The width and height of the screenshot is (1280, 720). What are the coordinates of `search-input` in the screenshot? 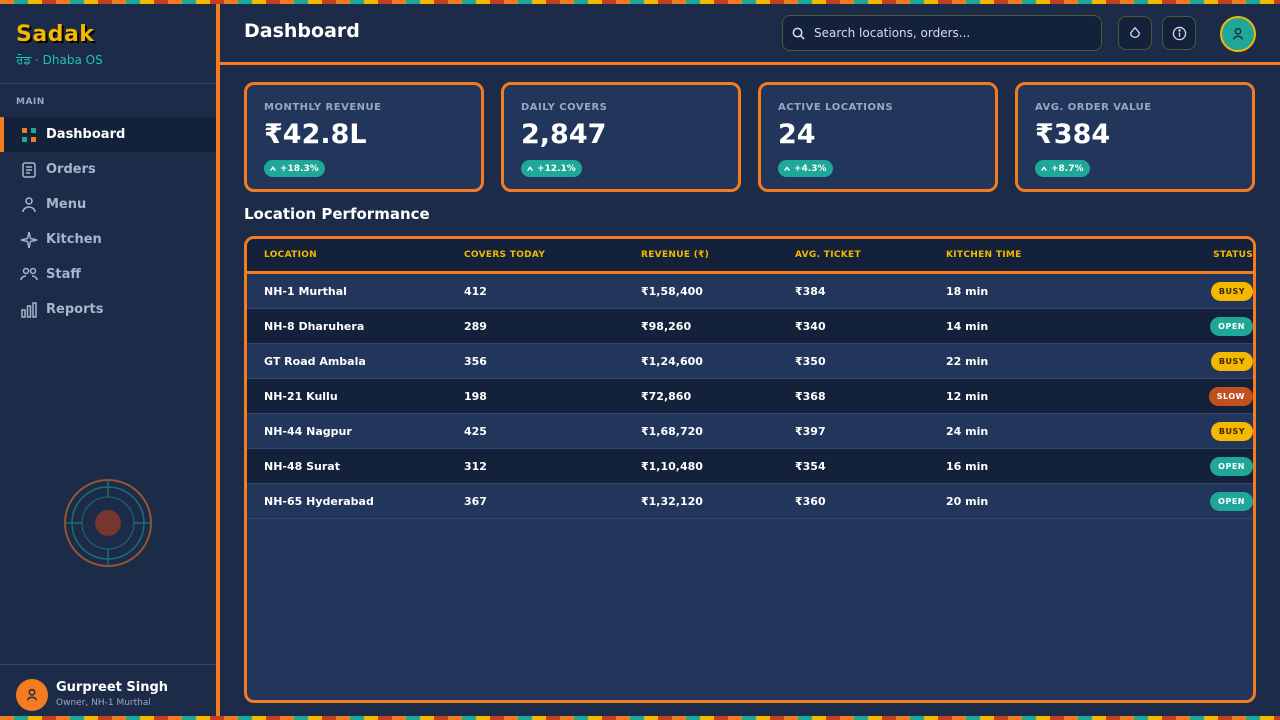 It's located at (949, 33).